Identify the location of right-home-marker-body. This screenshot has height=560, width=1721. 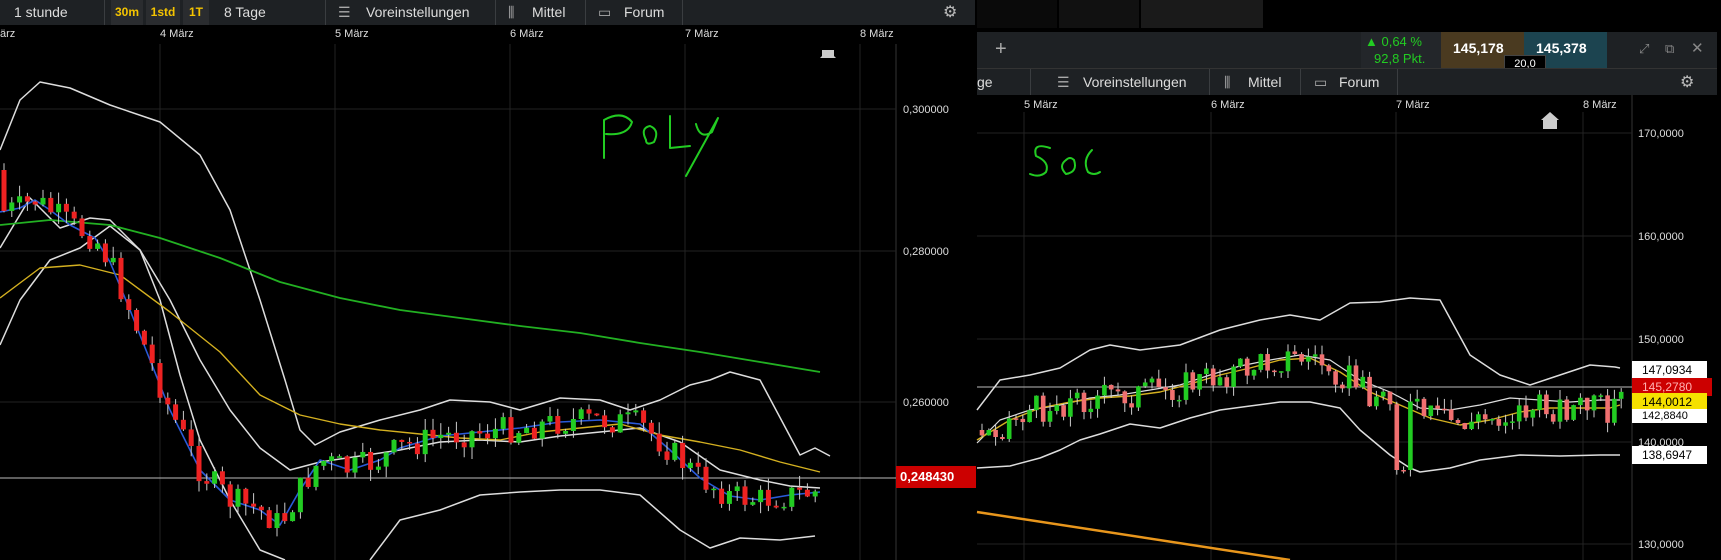
(1550, 124).